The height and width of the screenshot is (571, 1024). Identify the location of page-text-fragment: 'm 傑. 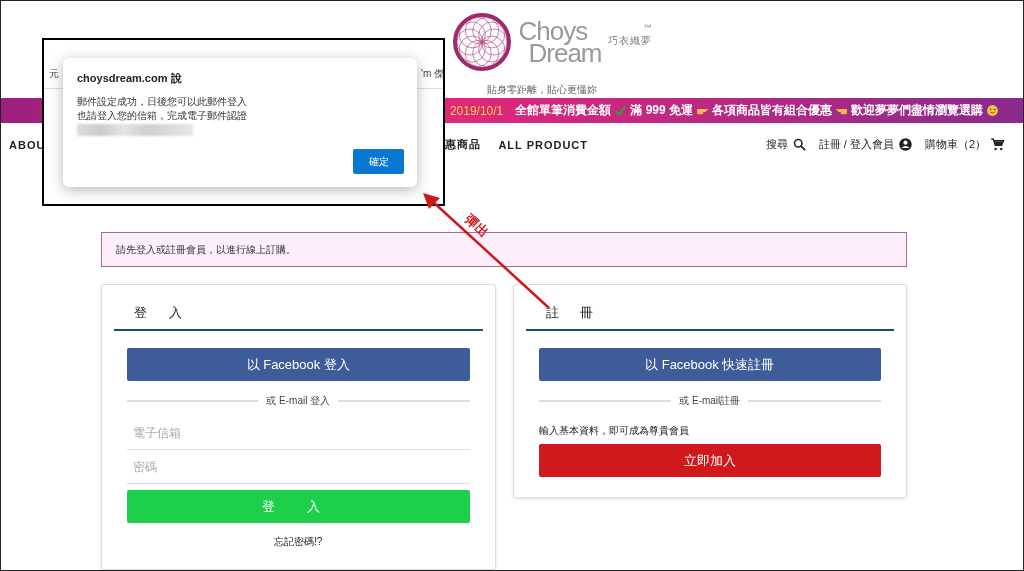
(431, 74).